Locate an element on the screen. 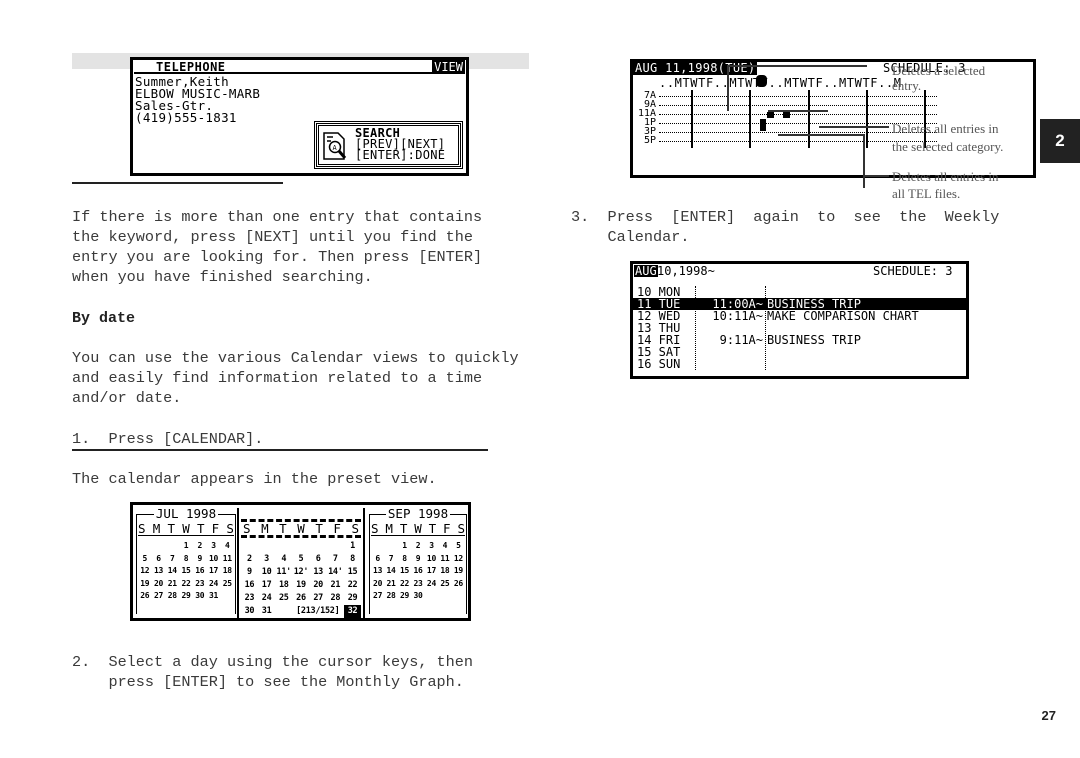 The width and height of the screenshot is (1080, 758). calendar-day: 14' is located at coordinates (335, 572).